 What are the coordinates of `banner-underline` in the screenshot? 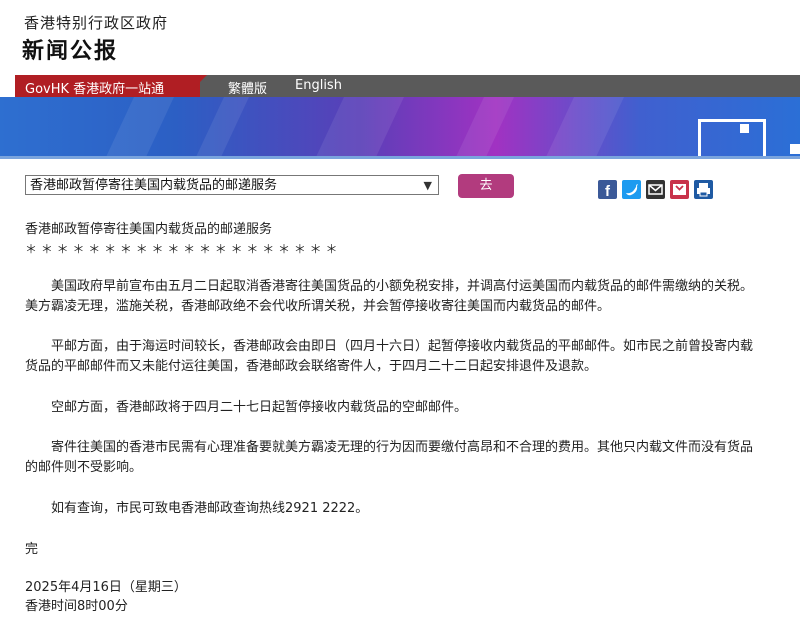 It's located at (400, 157).